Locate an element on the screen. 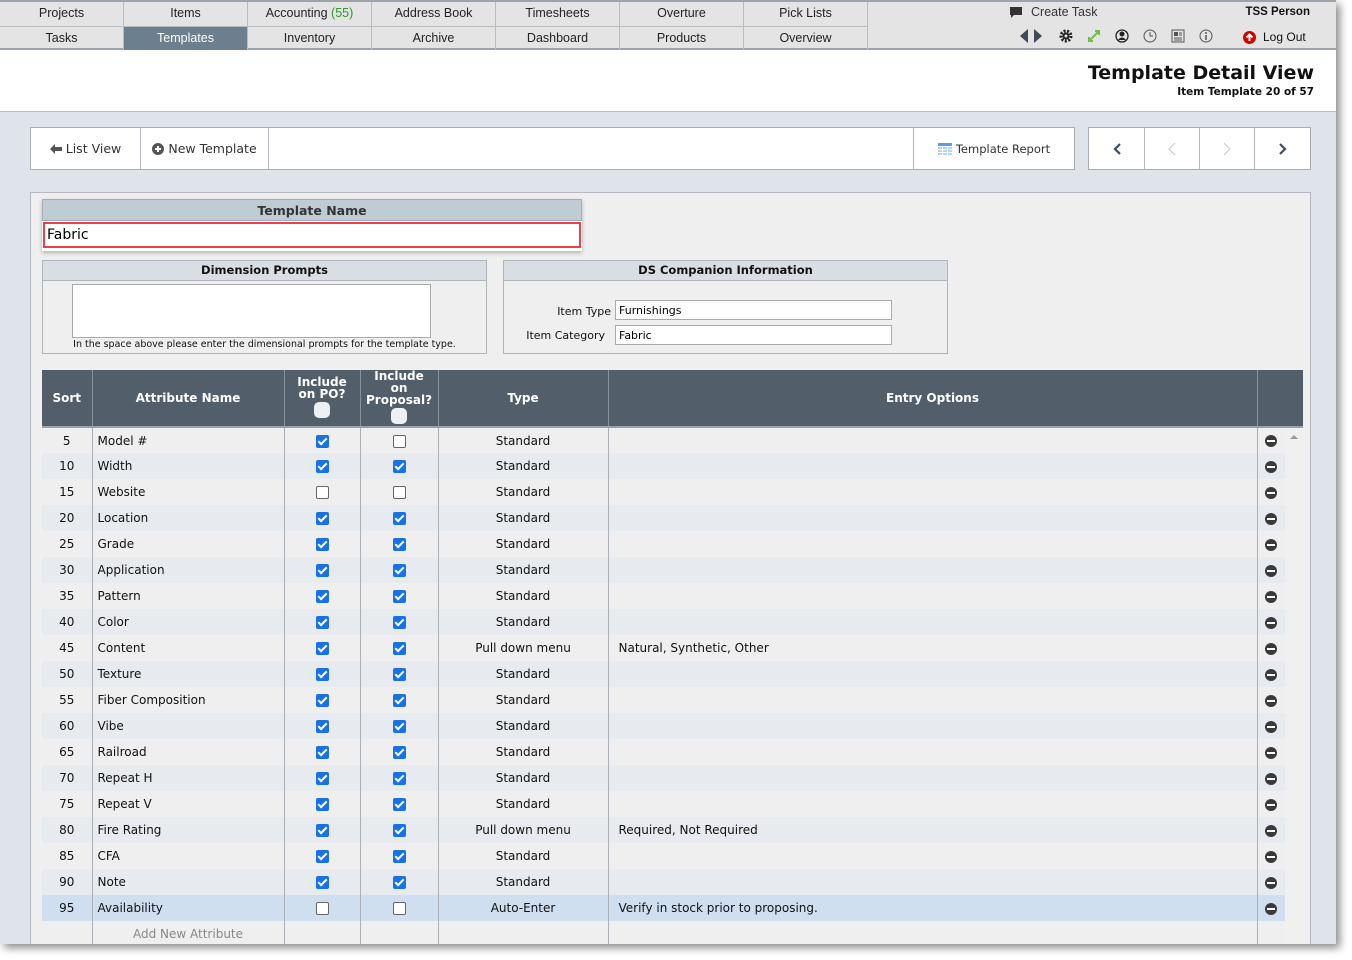 The width and height of the screenshot is (1352, 960). scroll-up-icon is located at coordinates (1294, 437).